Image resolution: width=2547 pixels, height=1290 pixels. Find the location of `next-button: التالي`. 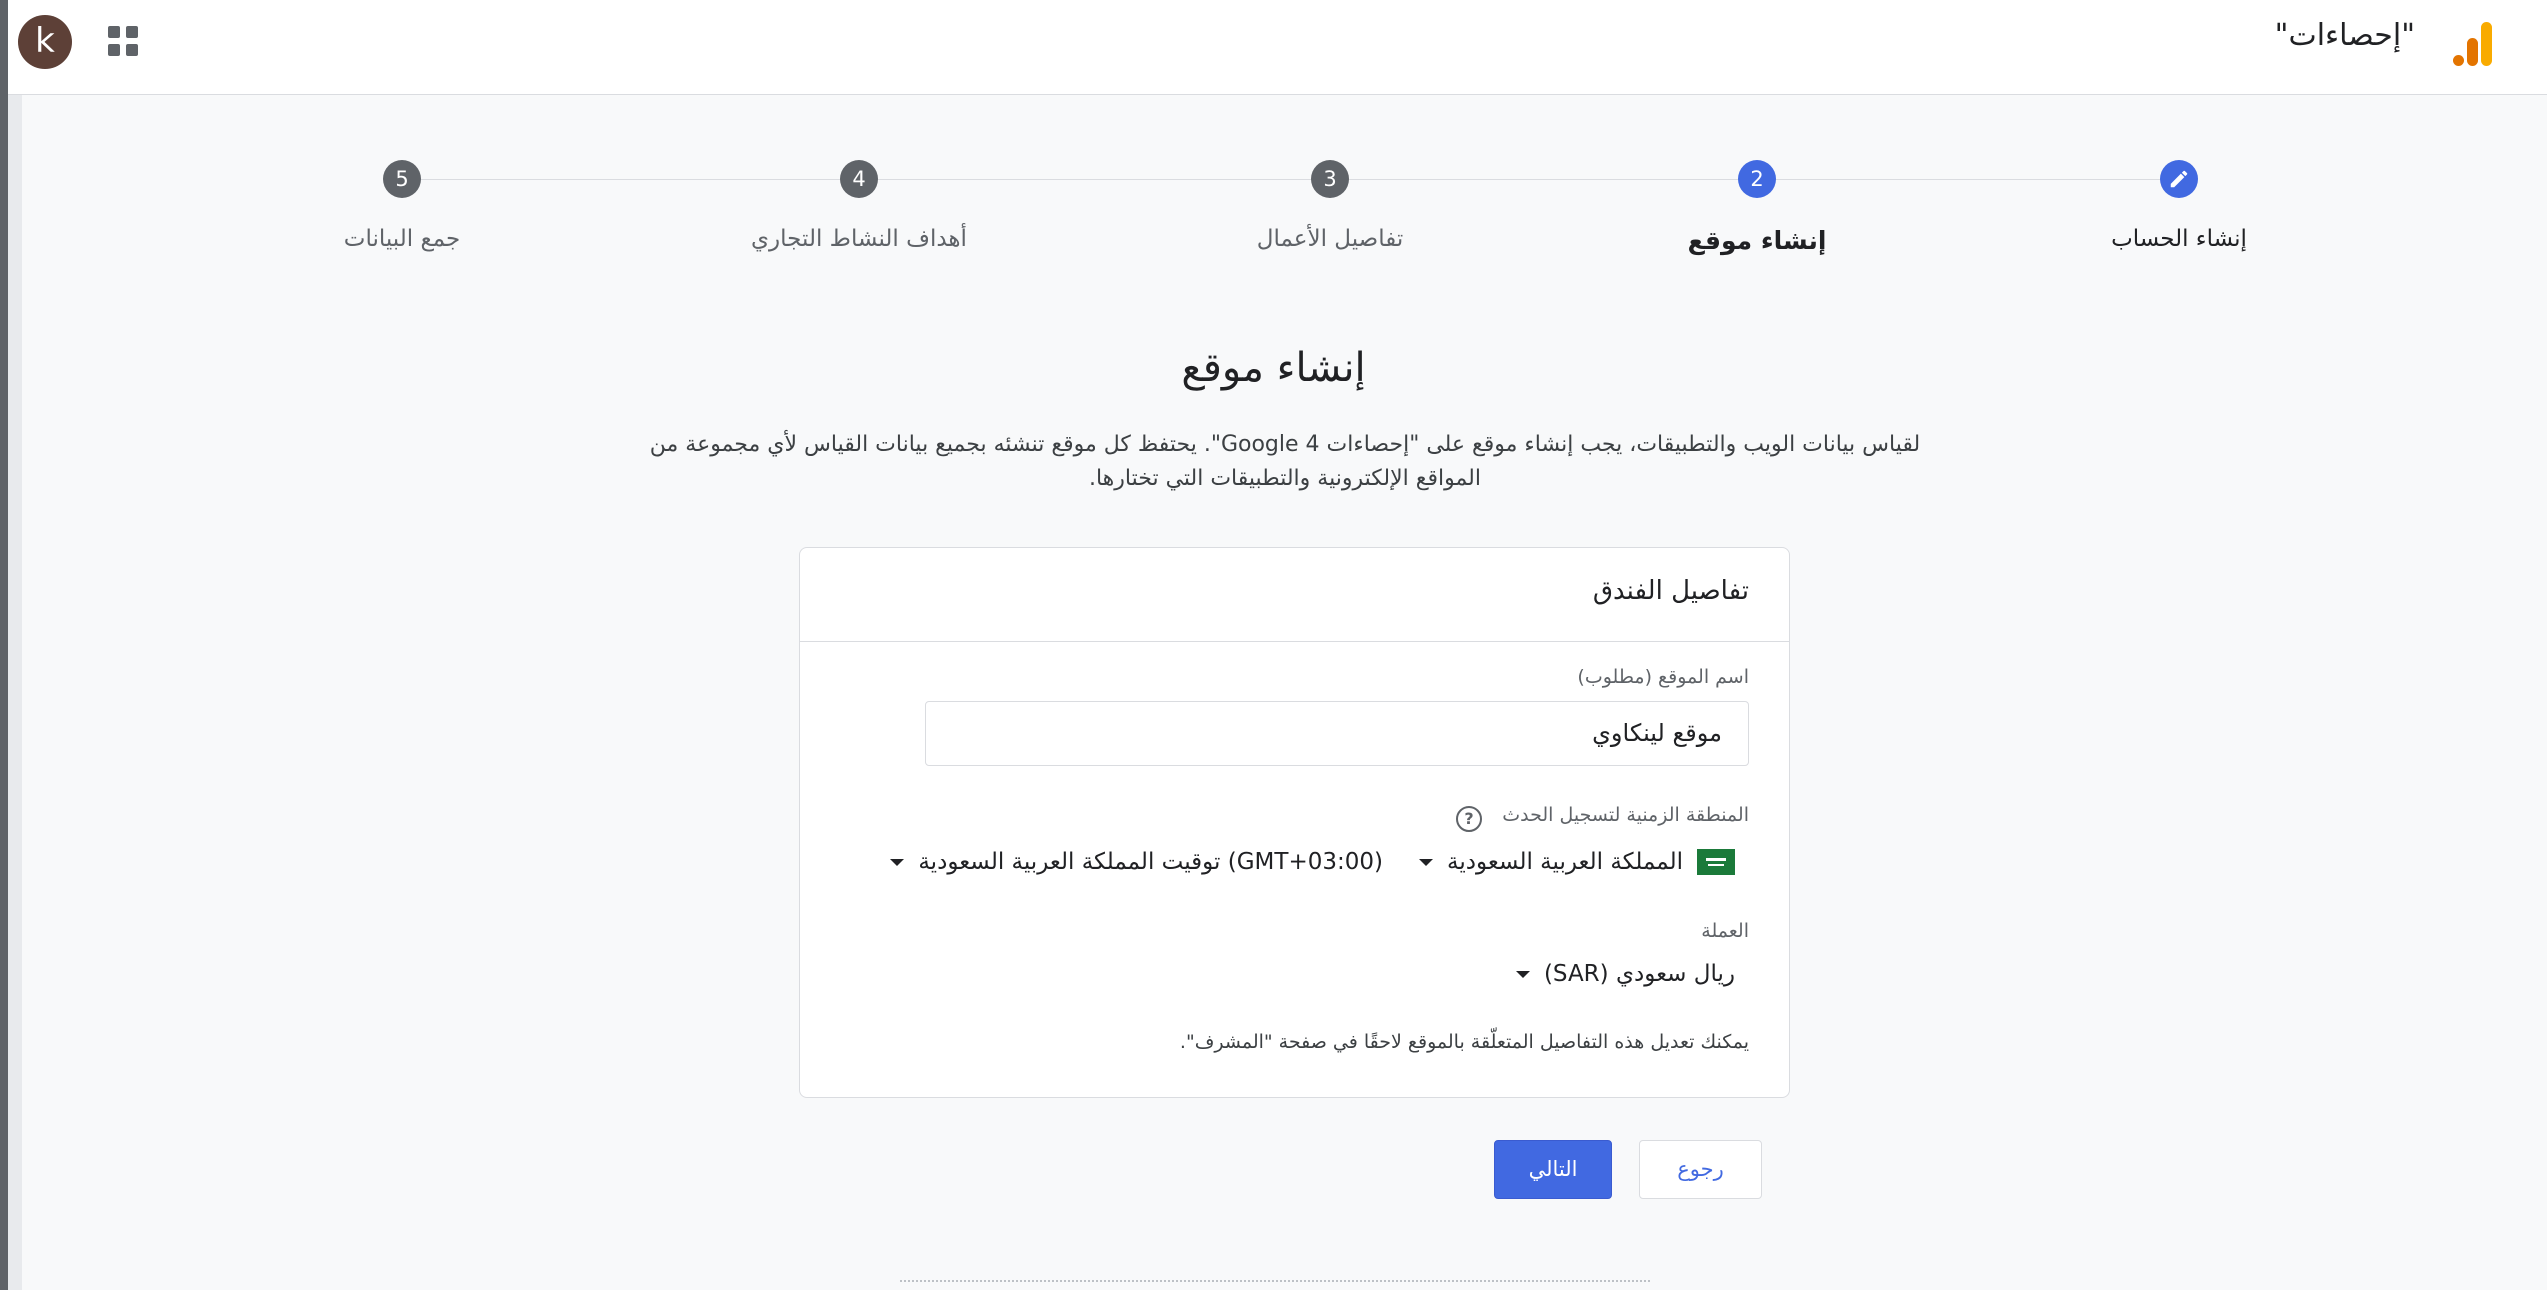

next-button: التالي is located at coordinates (1553, 1169).